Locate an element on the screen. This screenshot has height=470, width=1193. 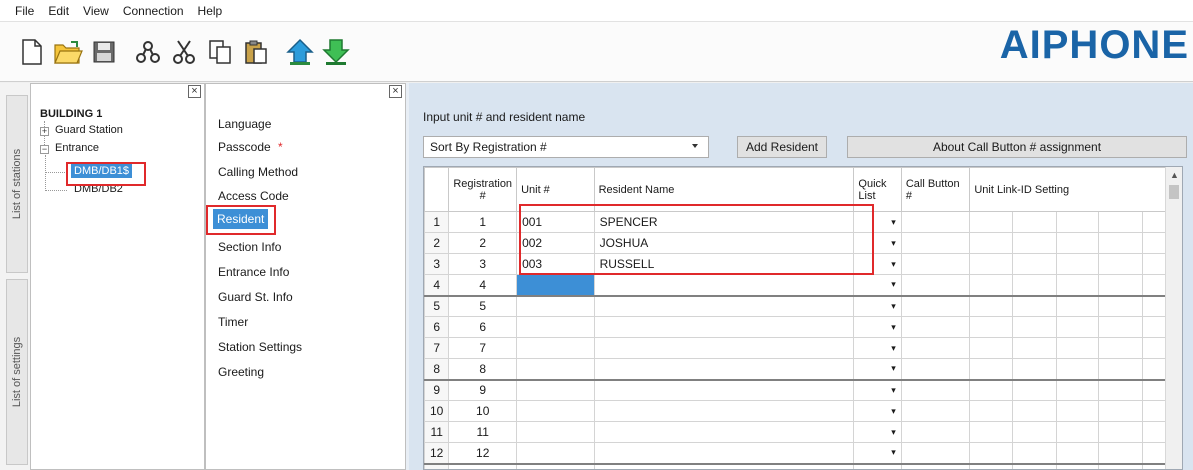
registration-cell: 7 is located at coordinates (483, 348).